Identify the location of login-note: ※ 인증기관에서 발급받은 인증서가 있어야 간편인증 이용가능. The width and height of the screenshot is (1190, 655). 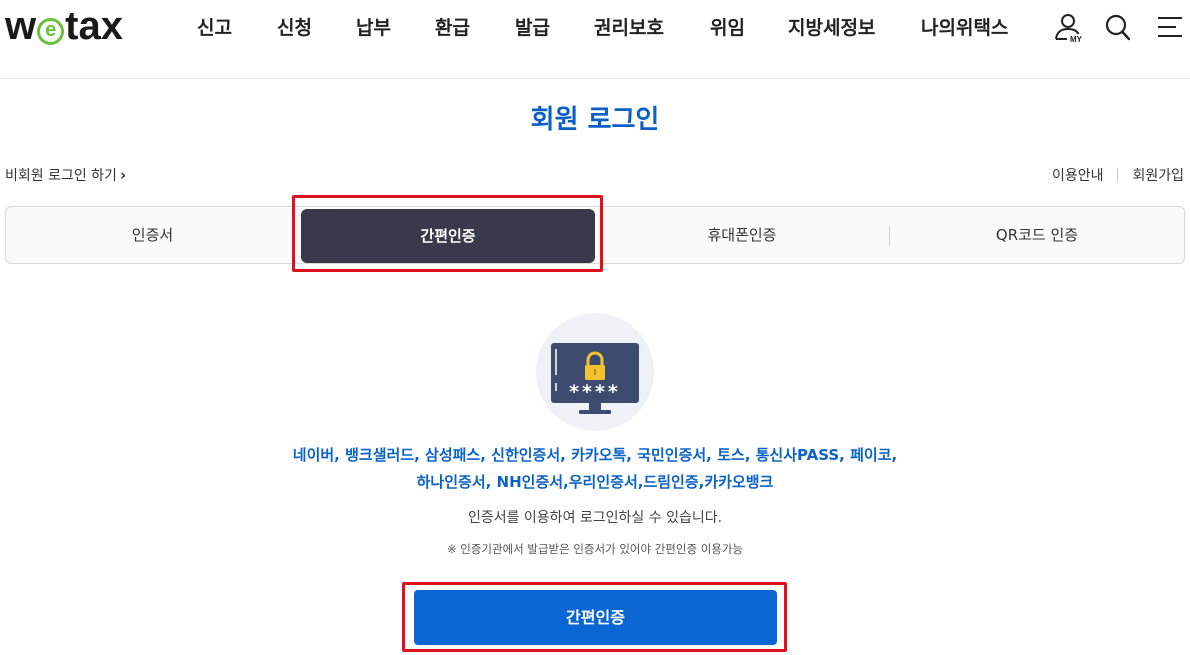
(595, 549).